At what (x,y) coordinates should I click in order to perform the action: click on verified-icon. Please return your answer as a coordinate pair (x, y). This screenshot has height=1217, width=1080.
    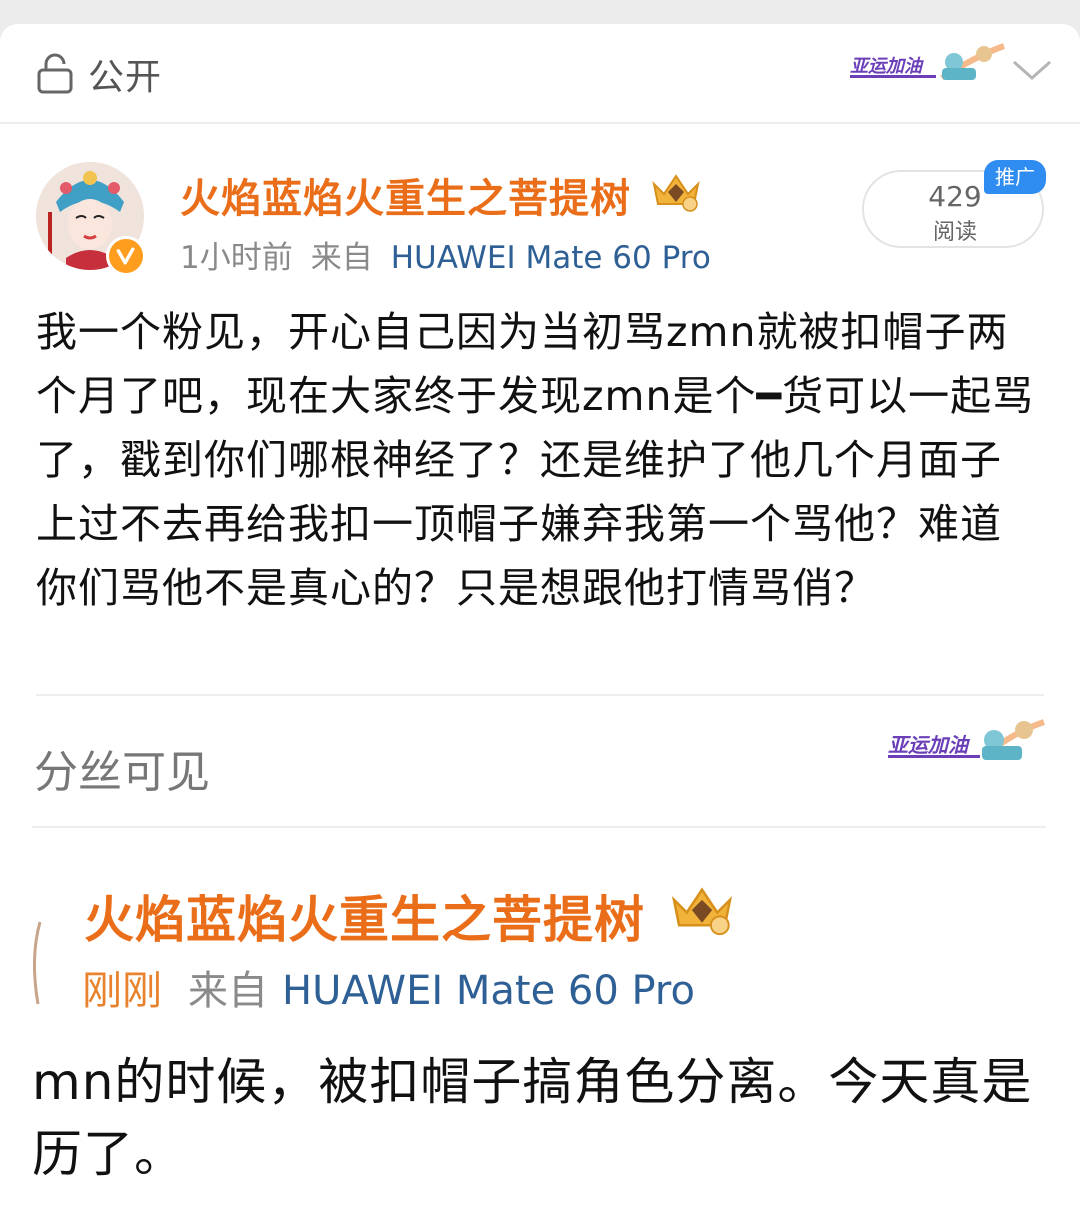
    Looking at the image, I should click on (126, 256).